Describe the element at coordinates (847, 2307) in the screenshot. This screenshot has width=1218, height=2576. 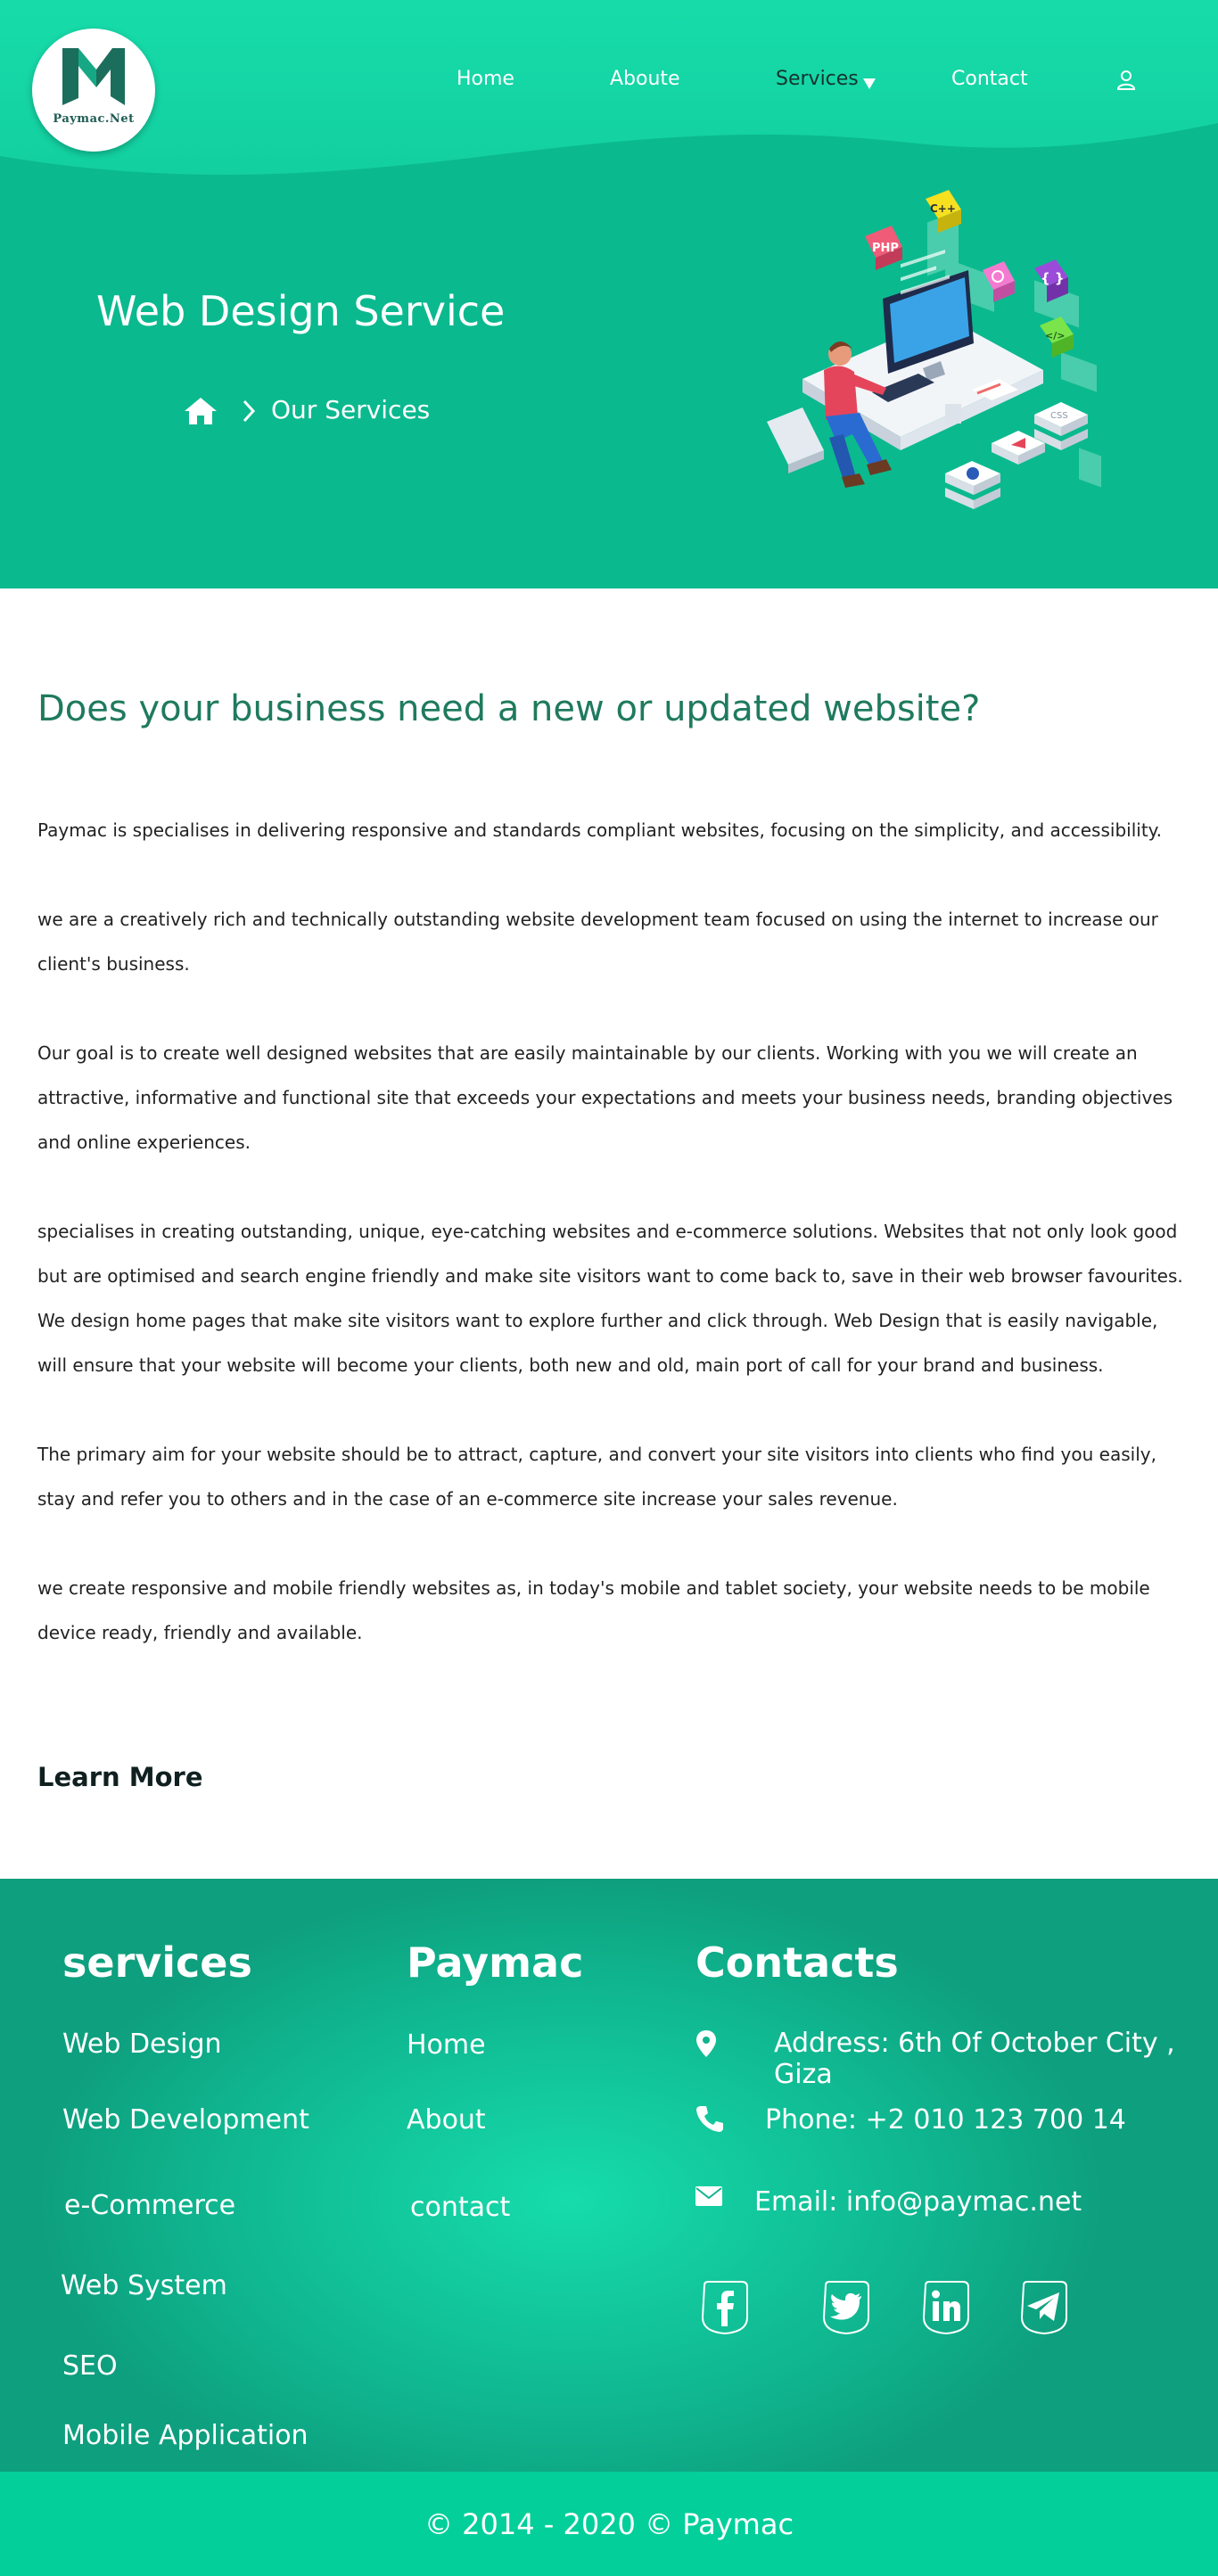
I see `twitter-icon` at that location.